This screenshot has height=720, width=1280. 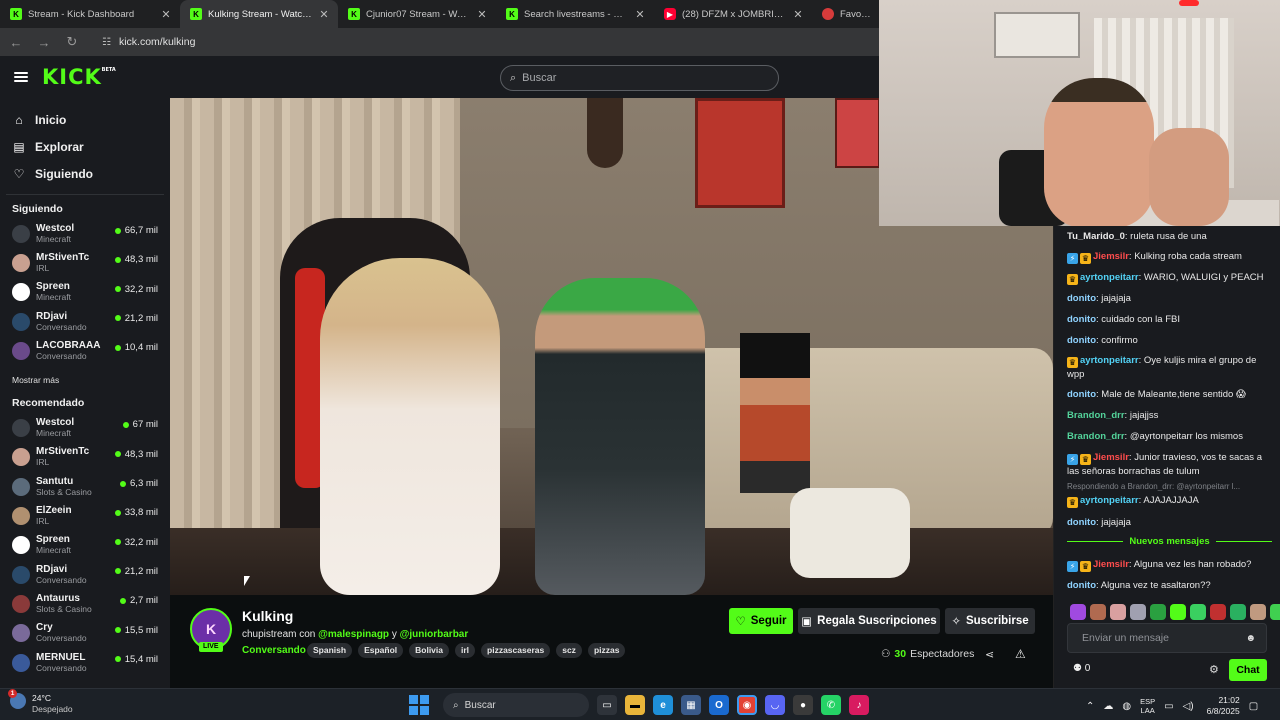 What do you see at coordinates (1253, 706) in the screenshot?
I see `notifications-icon: ▢` at bounding box center [1253, 706].